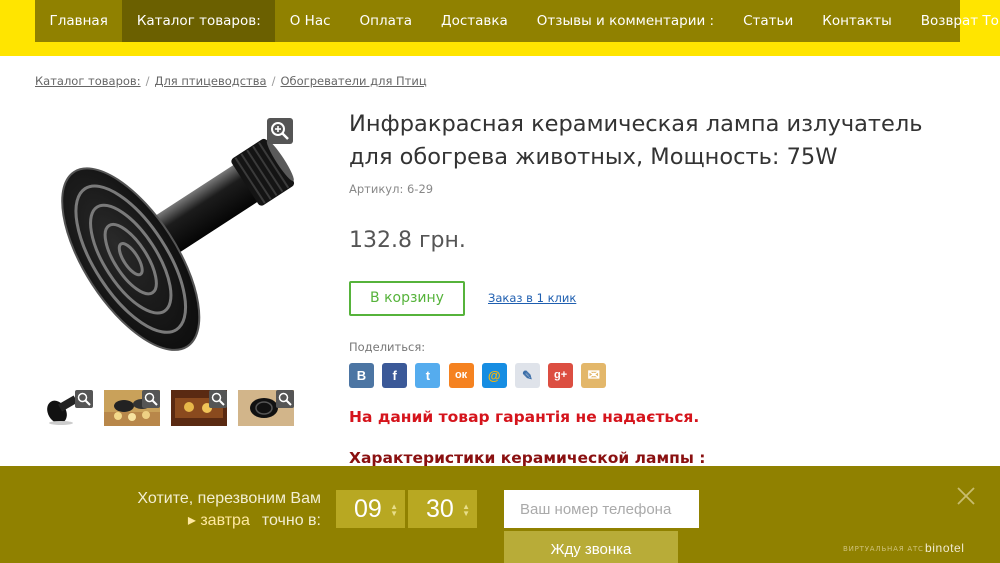  What do you see at coordinates (407, 298) in the screenshot?
I see `add-to-cart-button: В корзину` at bounding box center [407, 298].